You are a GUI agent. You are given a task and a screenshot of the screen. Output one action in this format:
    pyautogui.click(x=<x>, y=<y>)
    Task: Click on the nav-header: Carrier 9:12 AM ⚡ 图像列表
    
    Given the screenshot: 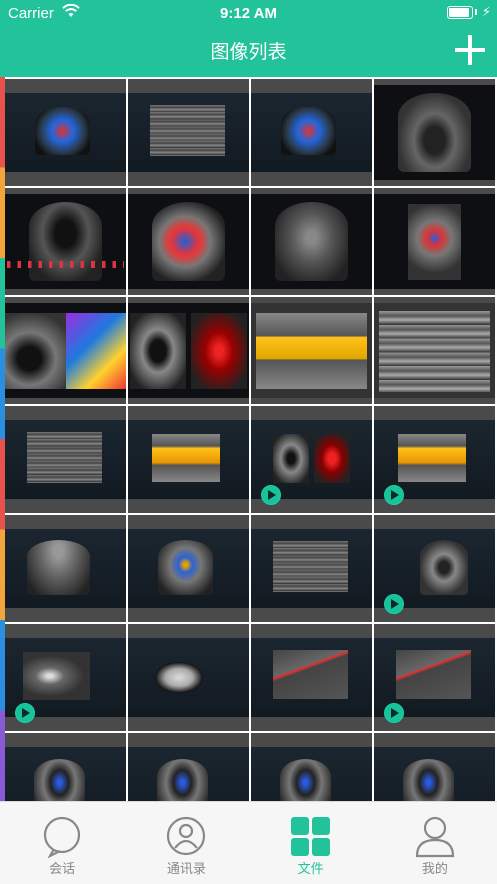 What is the action you would take?
    pyautogui.click(x=248, y=38)
    